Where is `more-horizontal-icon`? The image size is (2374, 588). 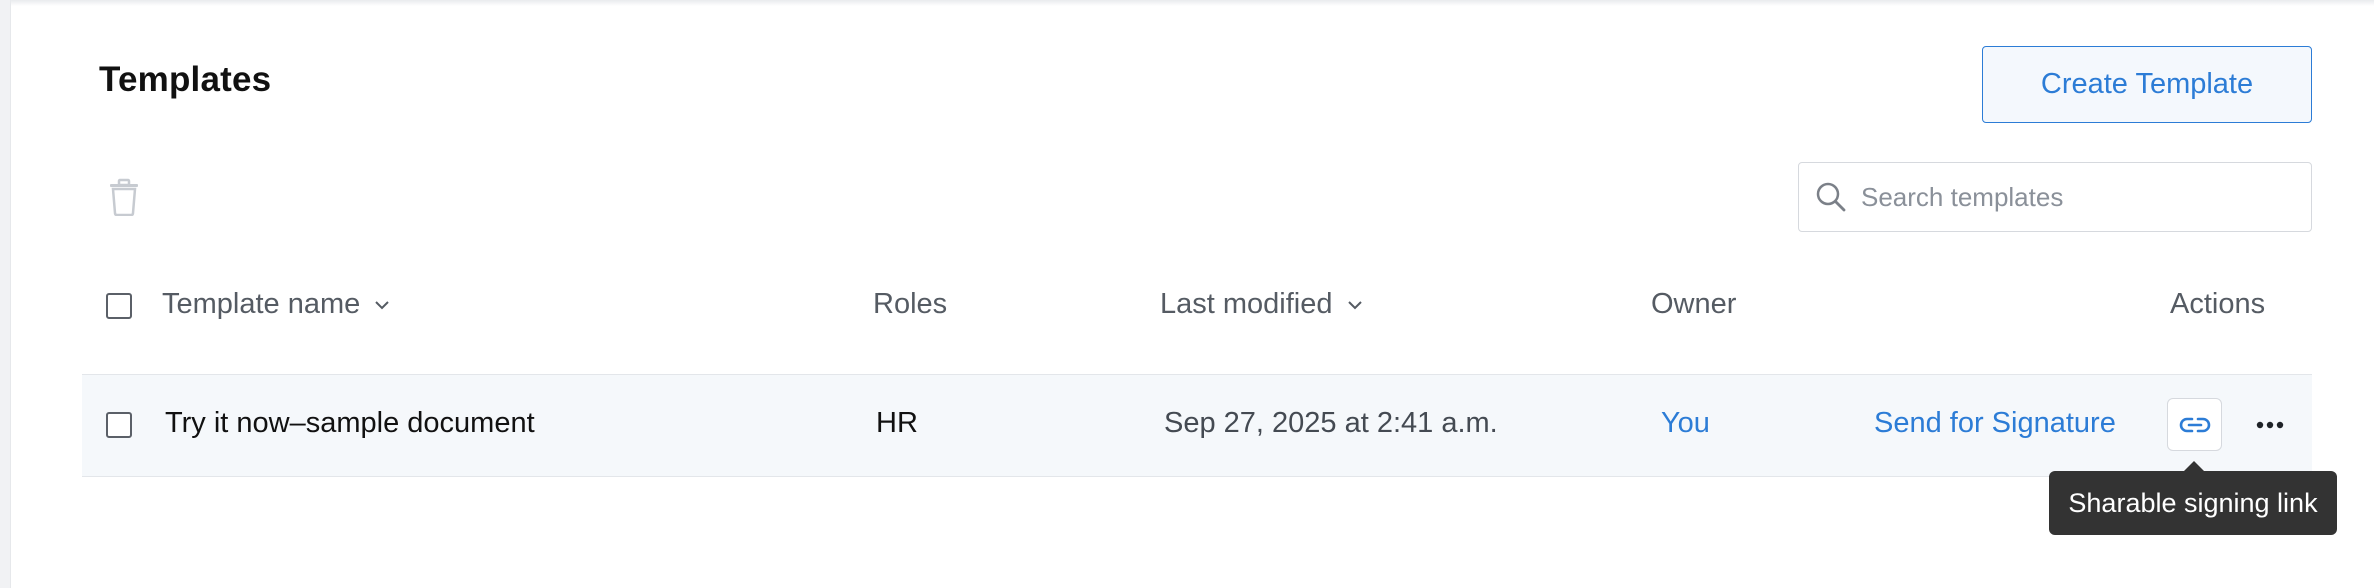
more-horizontal-icon is located at coordinates (2270, 425).